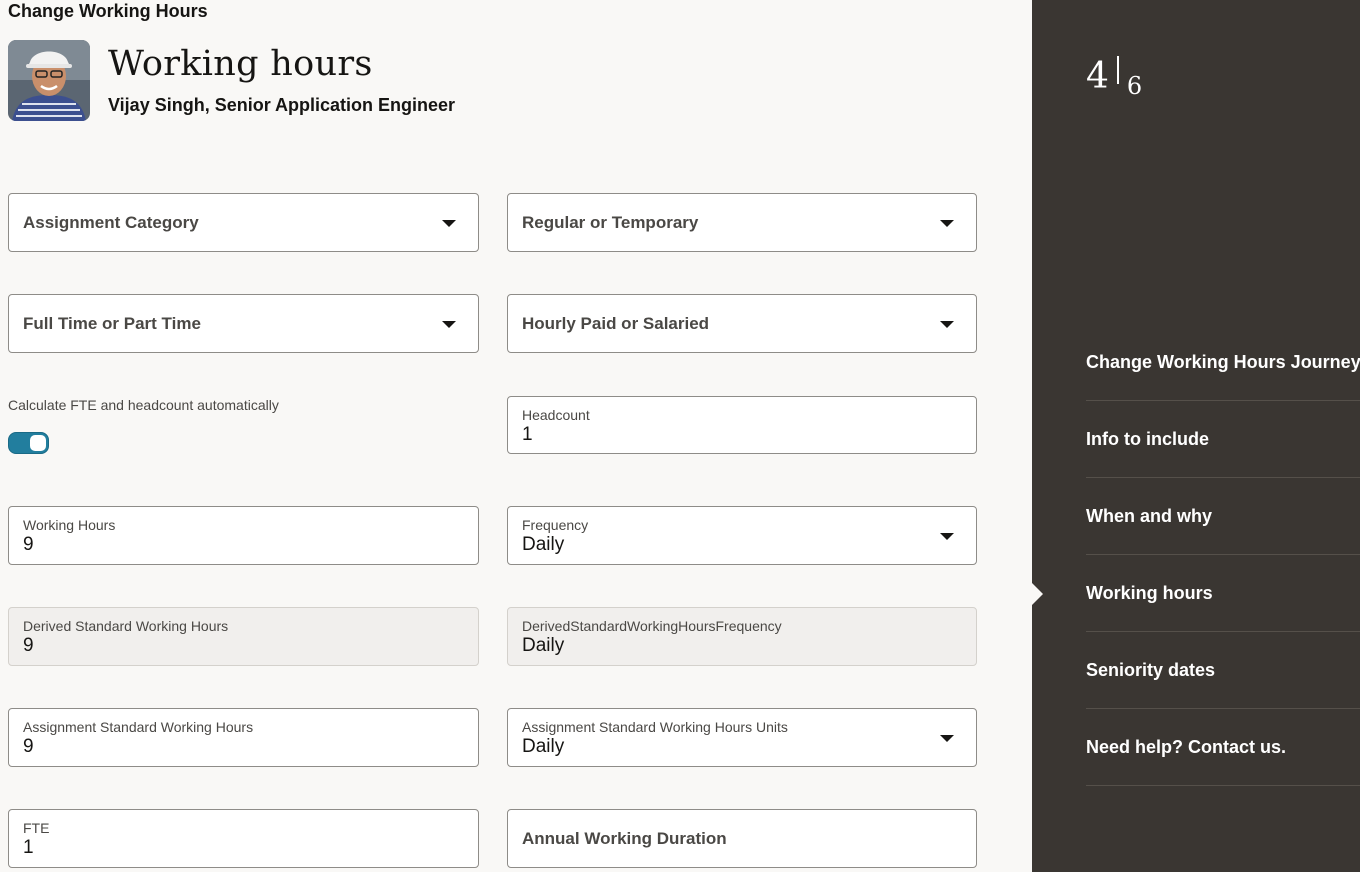  Describe the element at coordinates (243, 636) in the screenshot. I see `derived-standard-working-hours-field: Derived Standard Working Hours 9` at that location.